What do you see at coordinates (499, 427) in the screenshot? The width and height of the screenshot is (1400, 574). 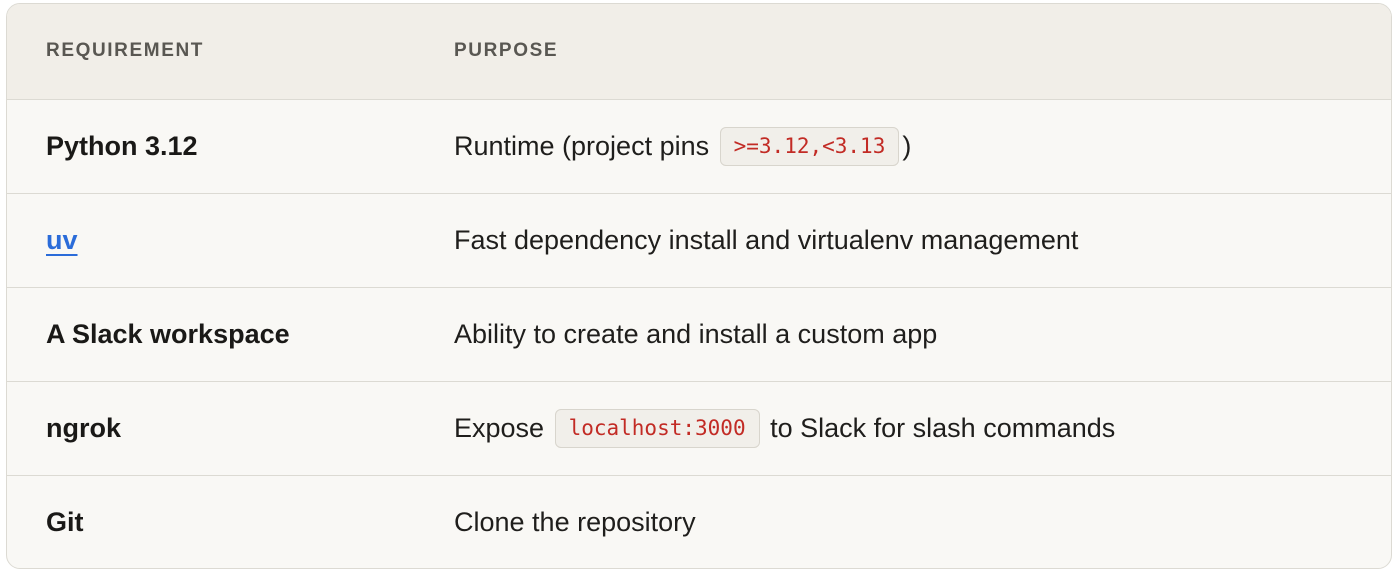 I see `purpose-text: Expose` at bounding box center [499, 427].